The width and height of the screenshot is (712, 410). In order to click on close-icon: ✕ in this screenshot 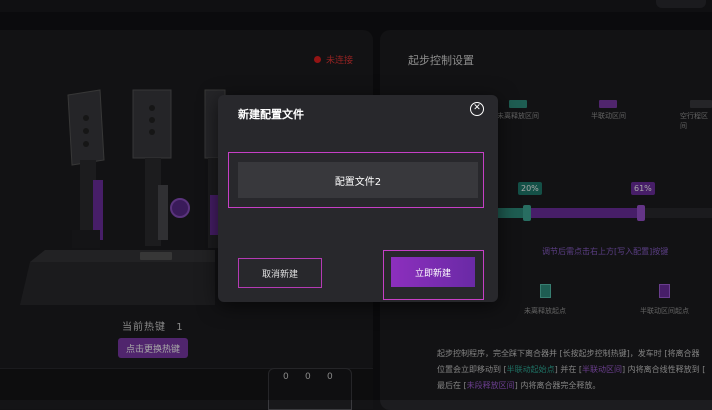, I will do `click(477, 109)`.